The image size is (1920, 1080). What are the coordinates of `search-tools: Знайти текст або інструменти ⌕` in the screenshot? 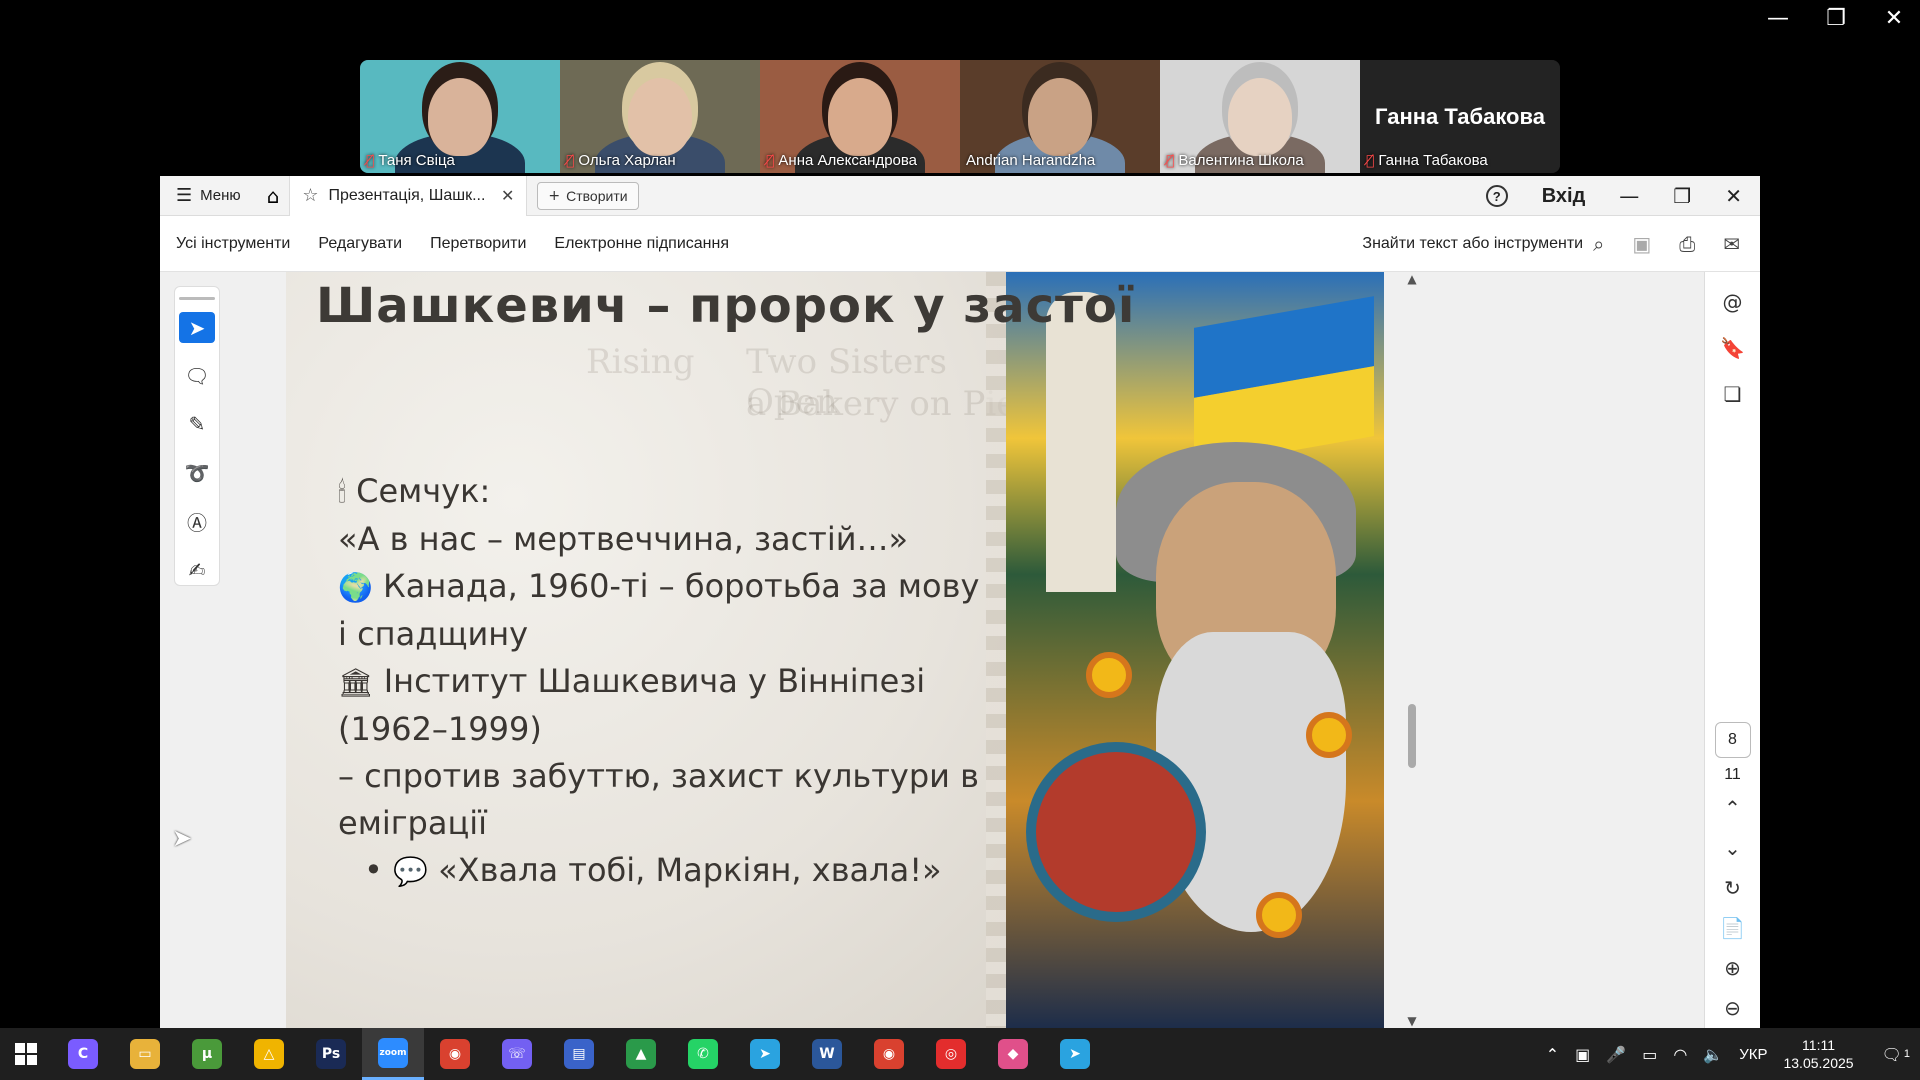 It's located at (1483, 244).